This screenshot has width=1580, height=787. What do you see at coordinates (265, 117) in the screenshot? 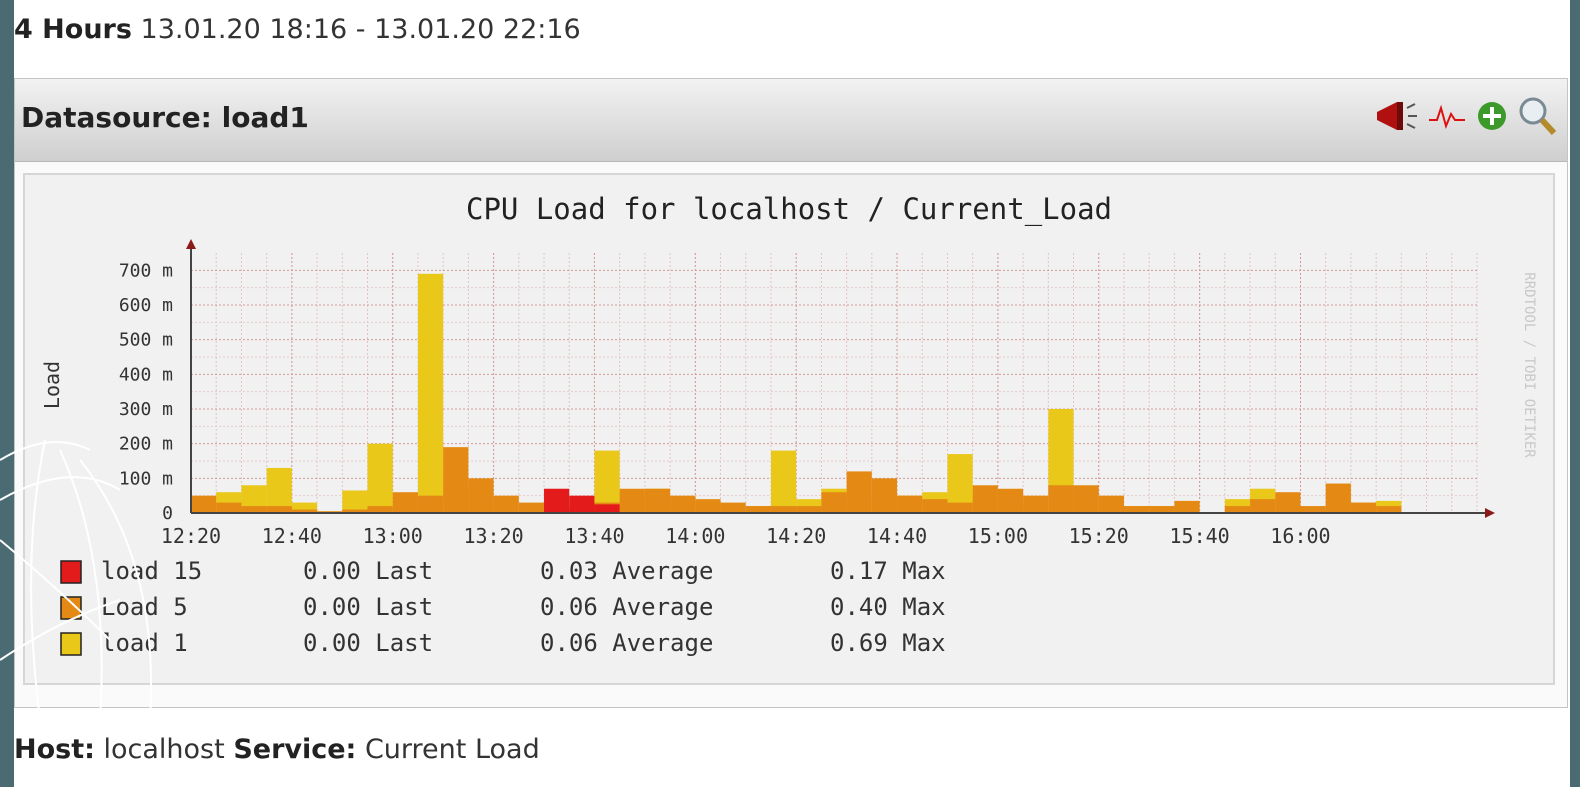
I see `datasource-name: load1` at bounding box center [265, 117].